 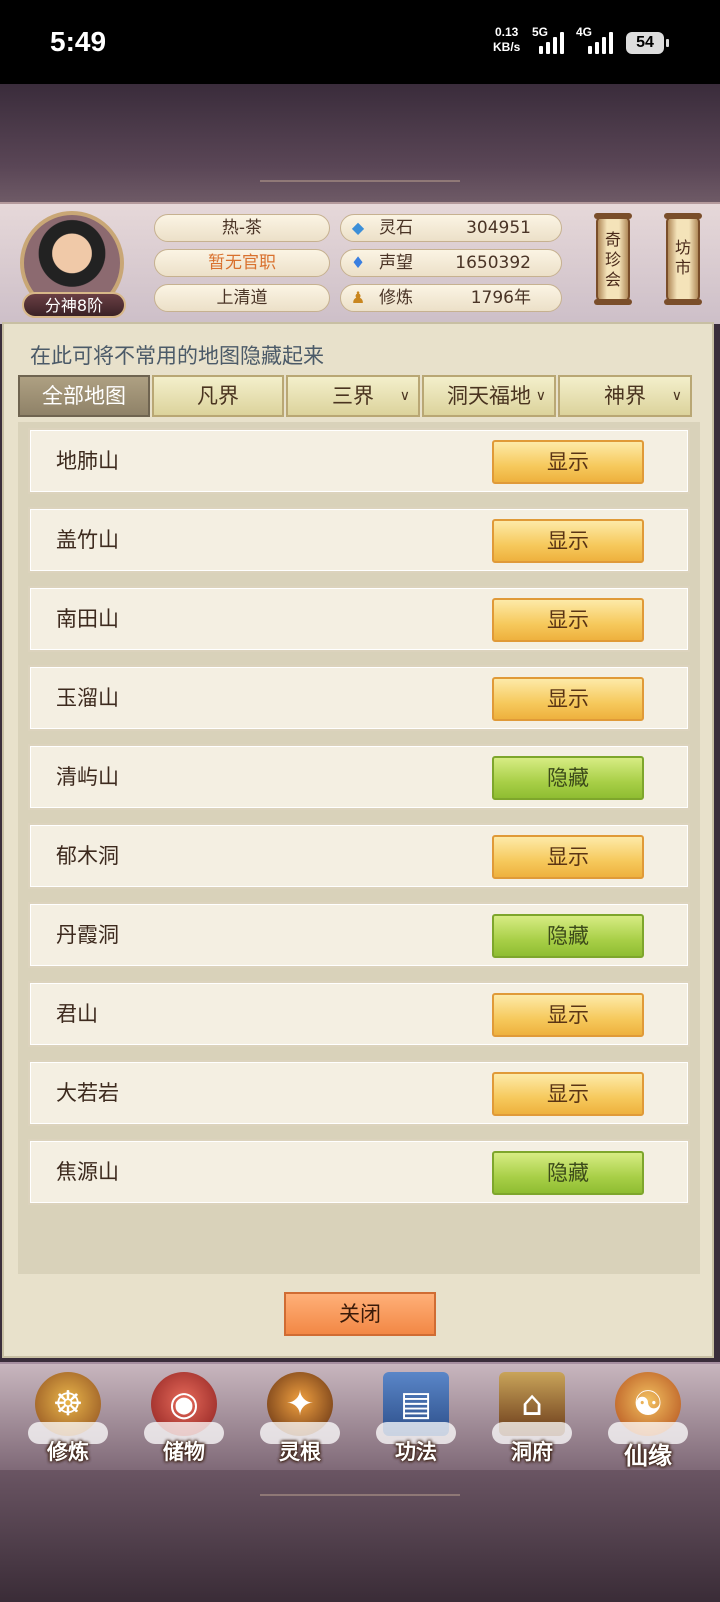 What do you see at coordinates (451, 298) in the screenshot?
I see `stat-cultivation: ♟ 修炼 1796年` at bounding box center [451, 298].